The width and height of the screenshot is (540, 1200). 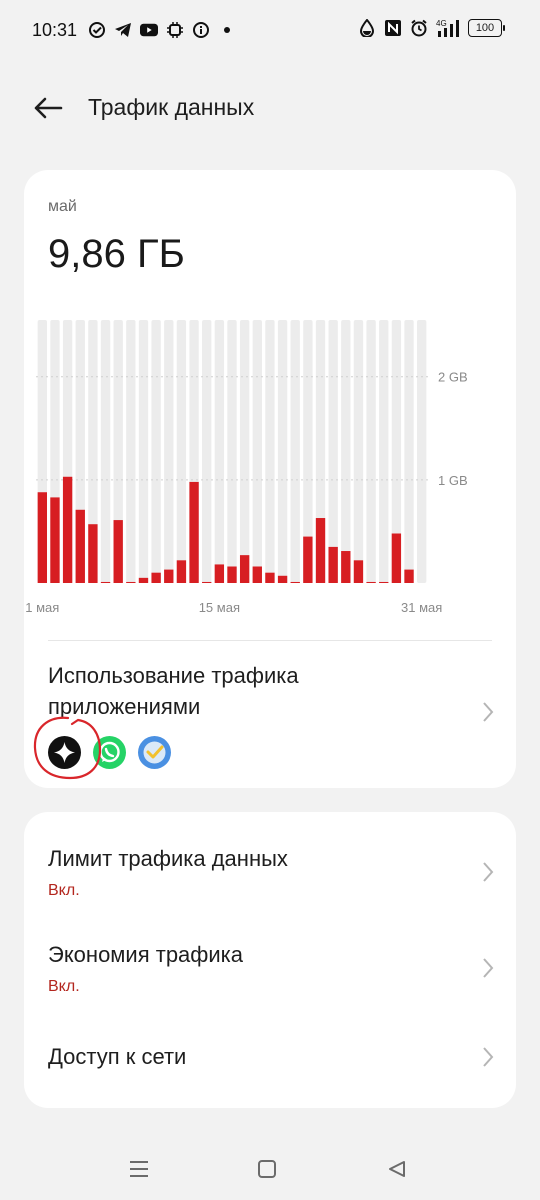 I want to click on network-access-row: Доступ к сети, so click(x=270, y=1060).